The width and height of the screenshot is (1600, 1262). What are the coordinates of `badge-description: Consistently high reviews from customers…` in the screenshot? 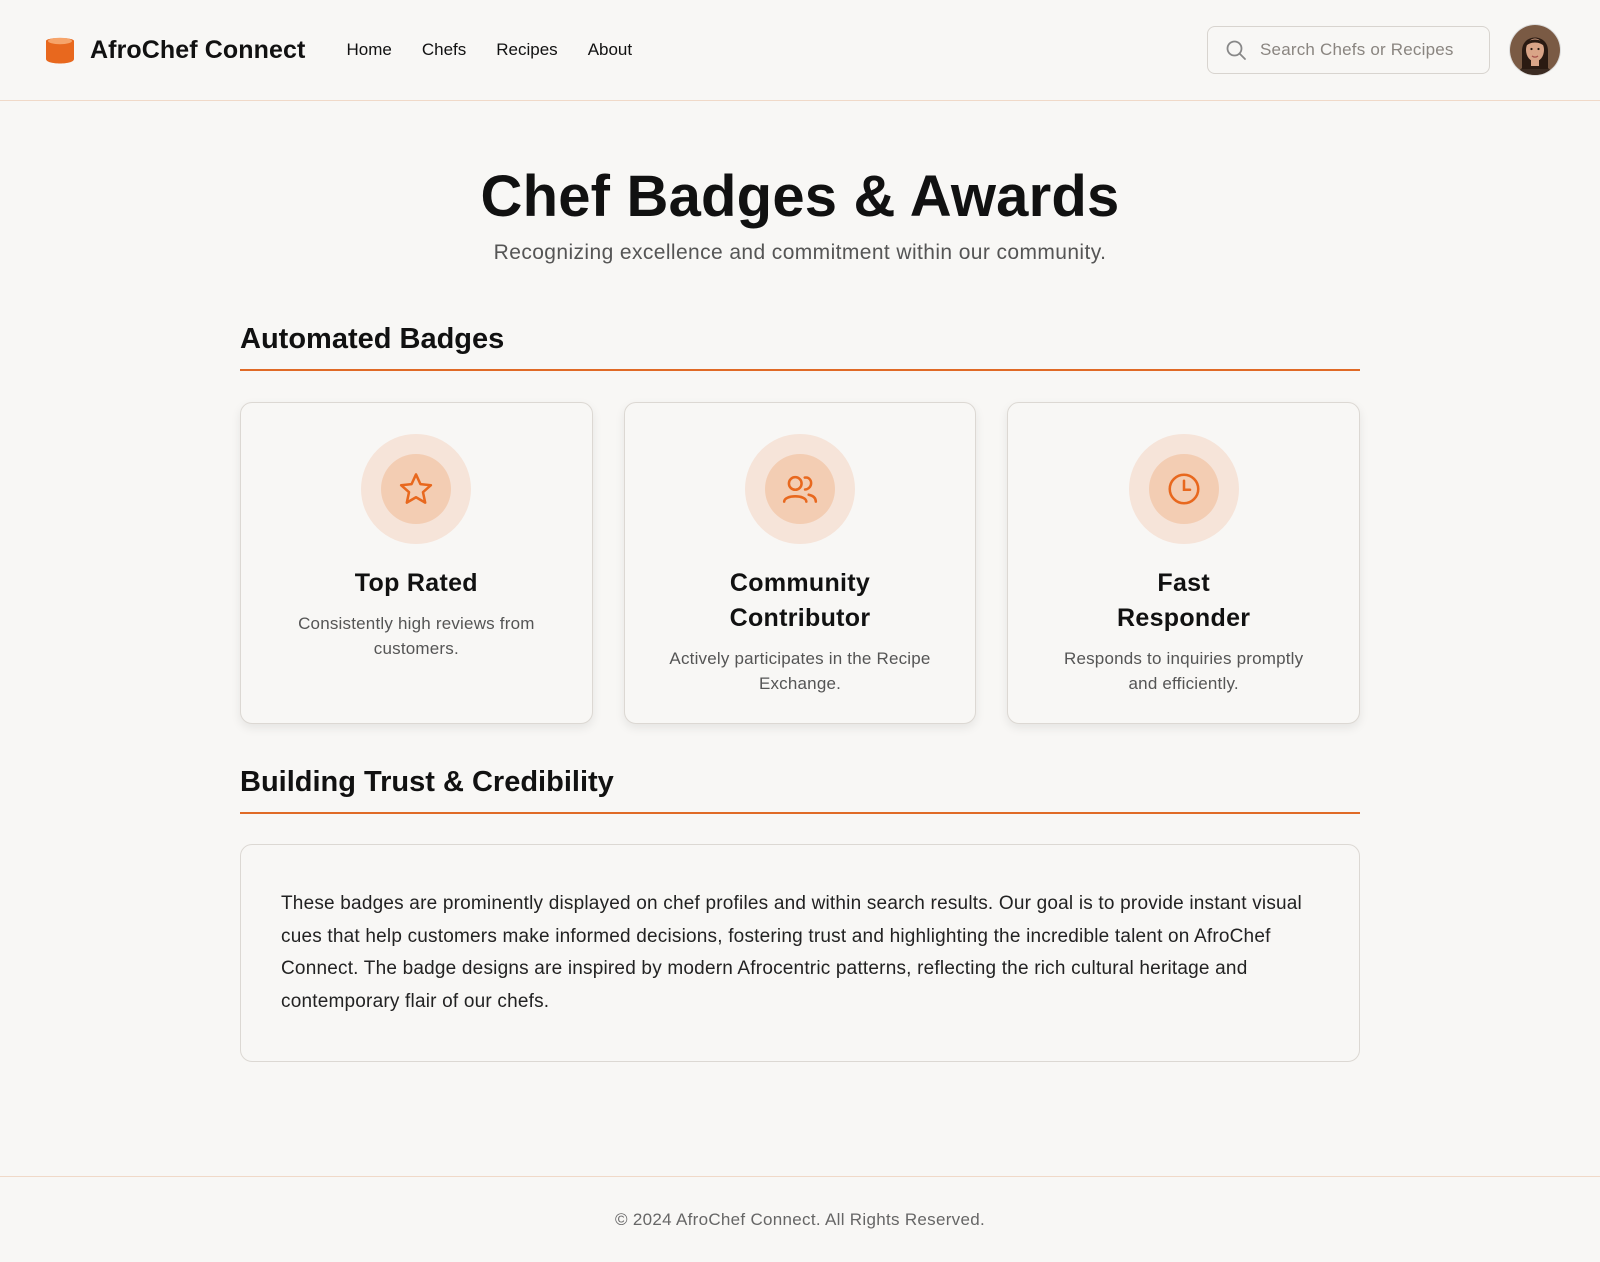 It's located at (416, 636).